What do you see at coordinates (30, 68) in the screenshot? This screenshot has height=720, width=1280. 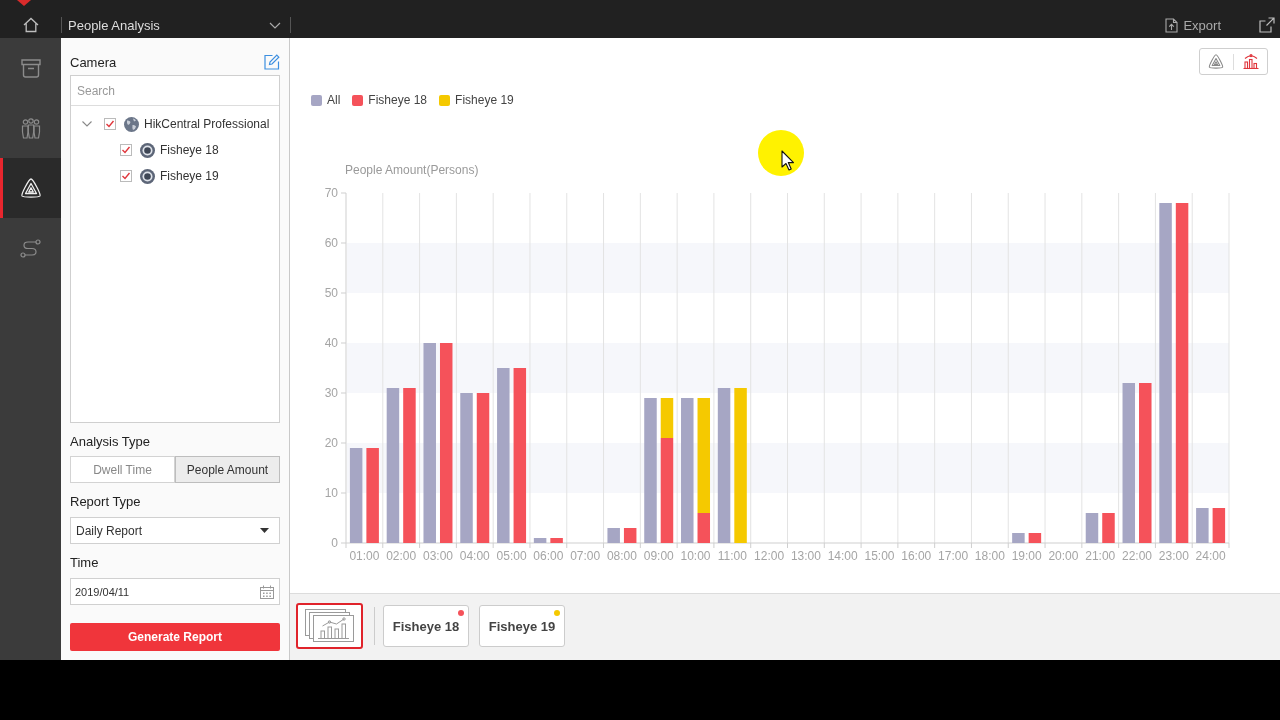 I see `storage-box-icon` at bounding box center [30, 68].